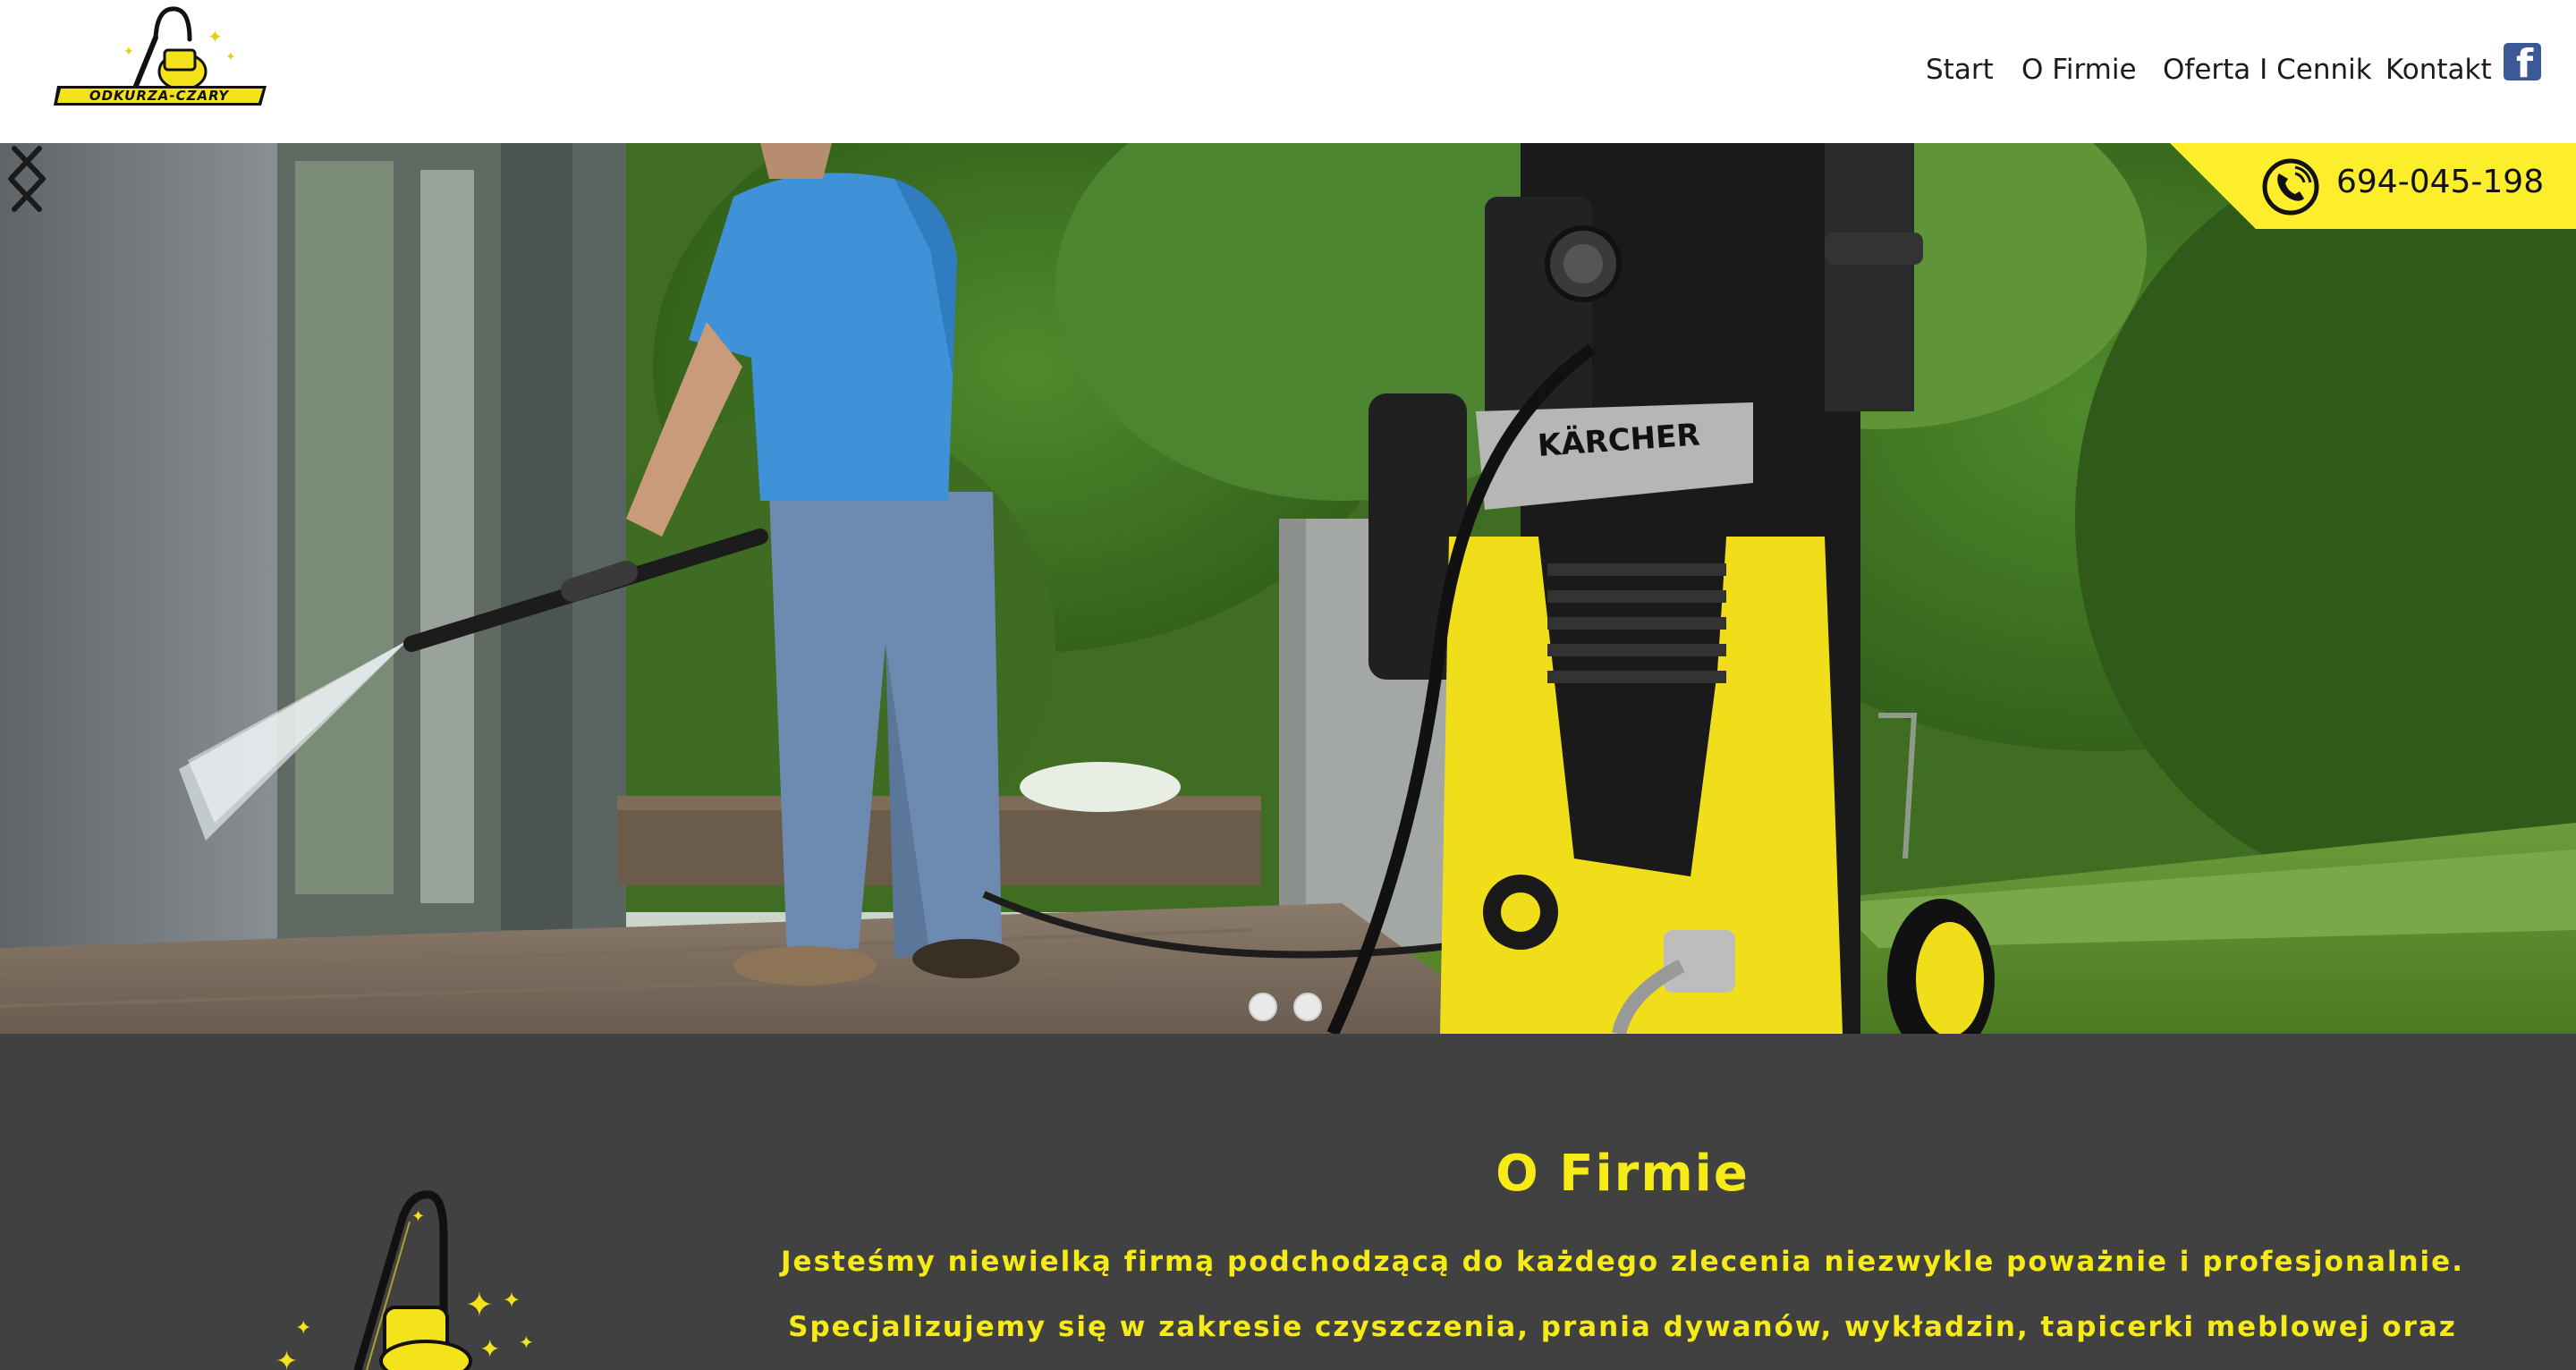 Image resolution: width=2576 pixels, height=1370 pixels. I want to click on about-vacuum-illustration: ✦ ✦ ✦ ✦ ✦ ✦ ✦, so click(404, 1280).